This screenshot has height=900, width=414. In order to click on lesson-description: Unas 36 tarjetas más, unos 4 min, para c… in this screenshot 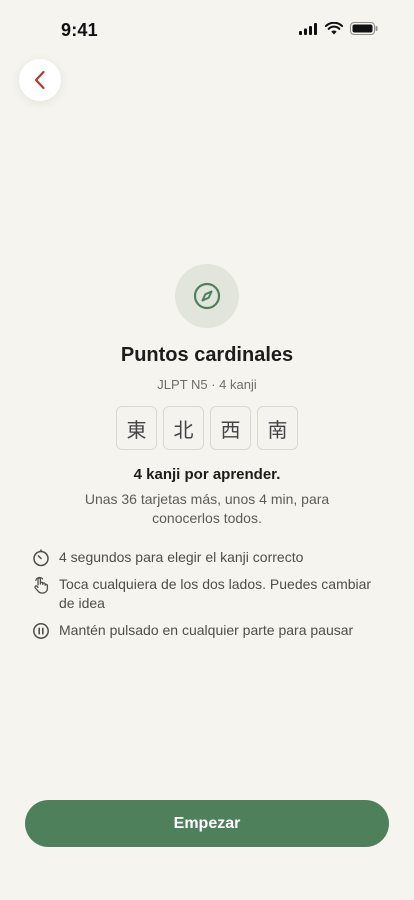, I will do `click(207, 508)`.